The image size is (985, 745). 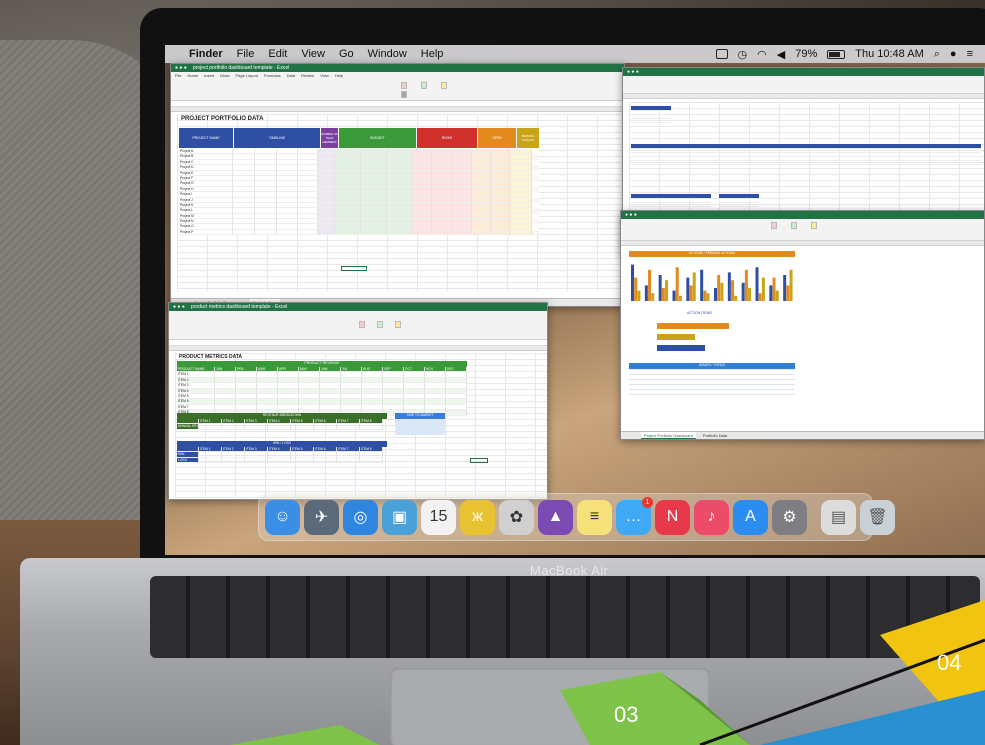 I want to click on music-icon: ♪, so click(x=711, y=517).